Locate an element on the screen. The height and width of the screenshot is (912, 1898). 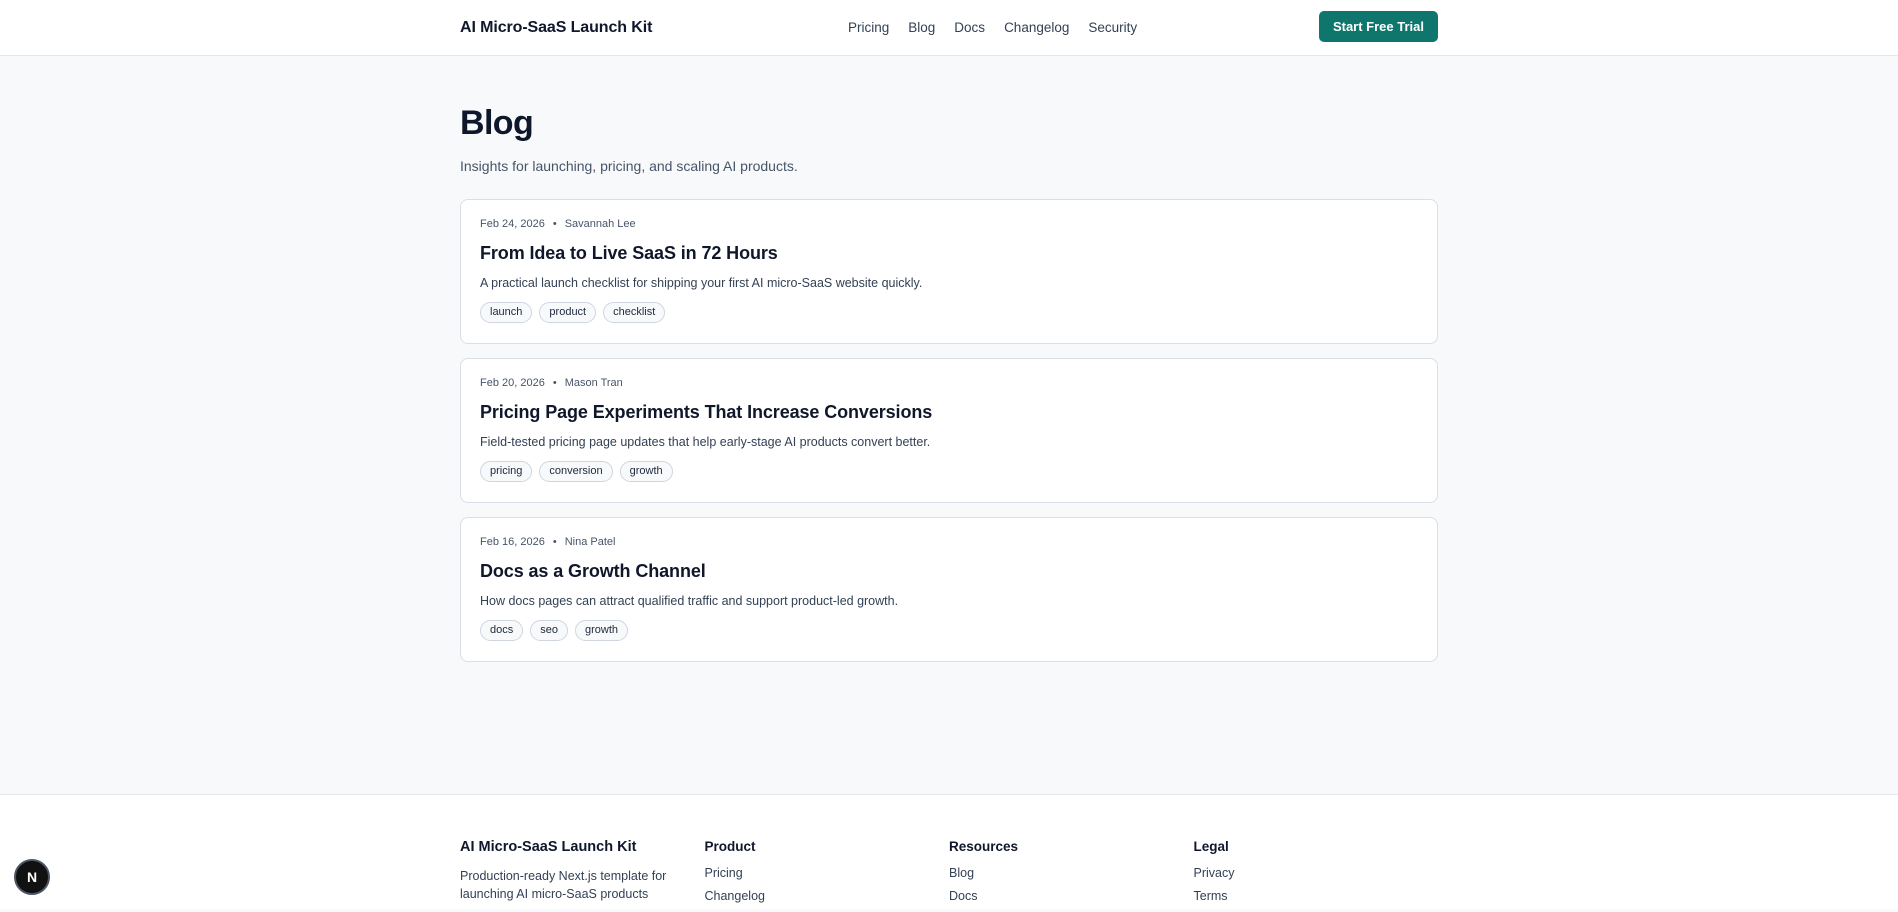
tag-chip: docs is located at coordinates (502, 630).